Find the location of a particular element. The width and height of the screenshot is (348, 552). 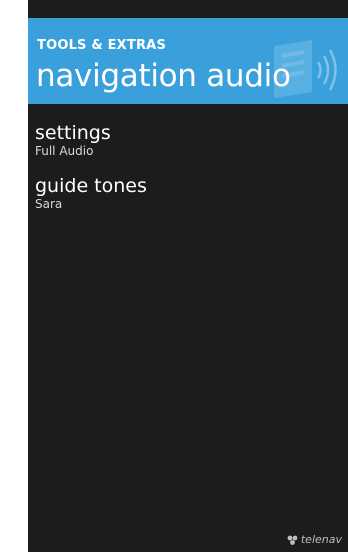

brand-name: telenav is located at coordinates (321, 539).